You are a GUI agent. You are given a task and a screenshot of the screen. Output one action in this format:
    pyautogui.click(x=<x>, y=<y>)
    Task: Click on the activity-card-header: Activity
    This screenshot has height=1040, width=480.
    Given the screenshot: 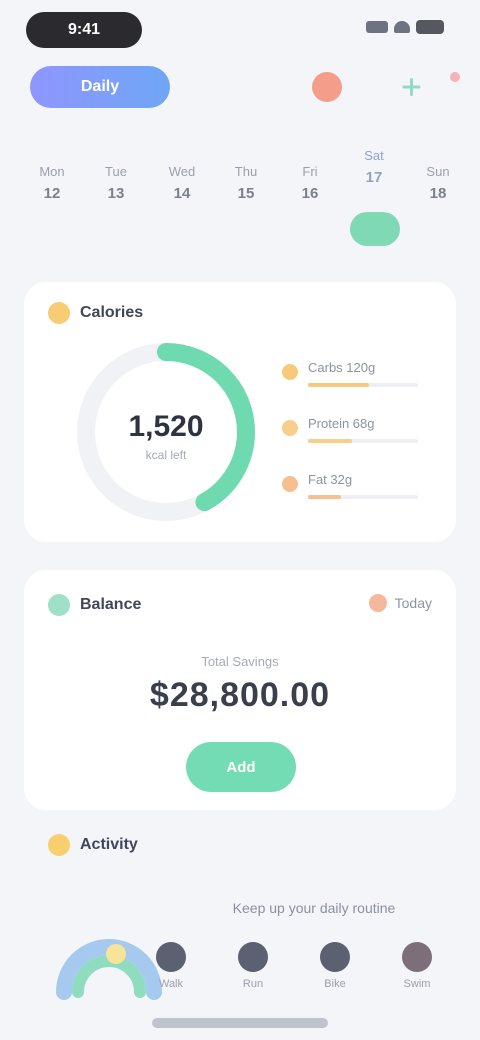 What is the action you would take?
    pyautogui.click(x=93, y=845)
    